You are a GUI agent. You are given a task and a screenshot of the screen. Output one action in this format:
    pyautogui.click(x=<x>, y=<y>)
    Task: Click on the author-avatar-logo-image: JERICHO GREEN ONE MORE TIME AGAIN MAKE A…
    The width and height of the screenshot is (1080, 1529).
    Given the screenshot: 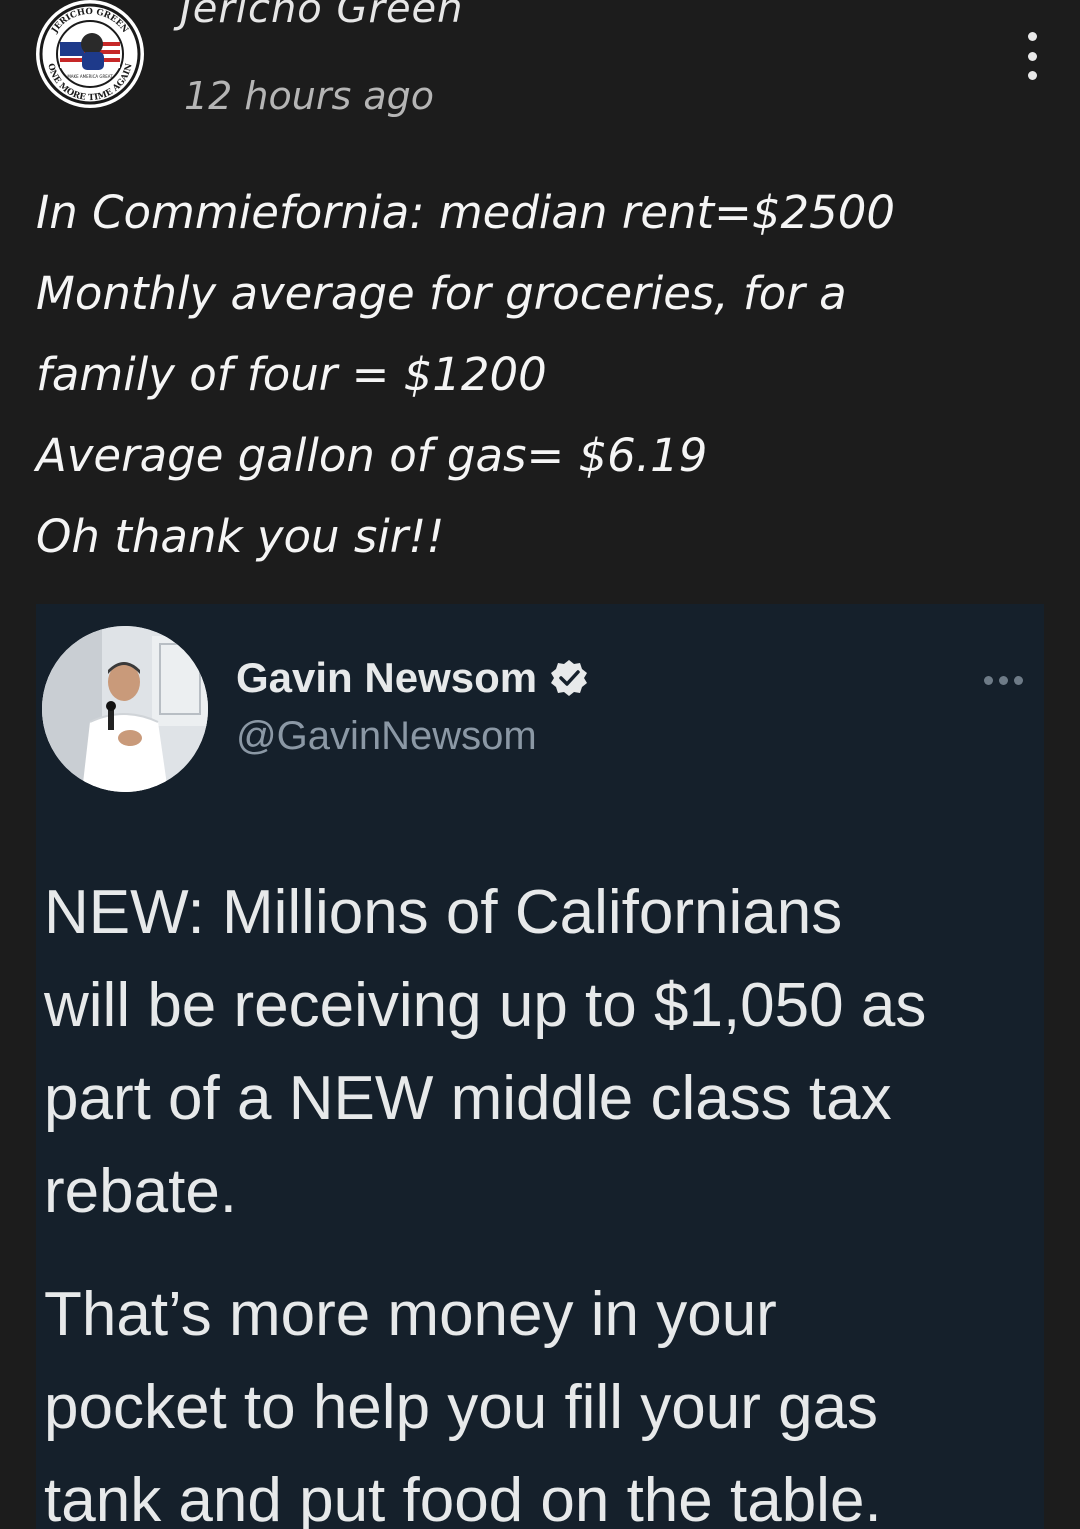 What is the action you would take?
    pyautogui.click(x=90, y=54)
    